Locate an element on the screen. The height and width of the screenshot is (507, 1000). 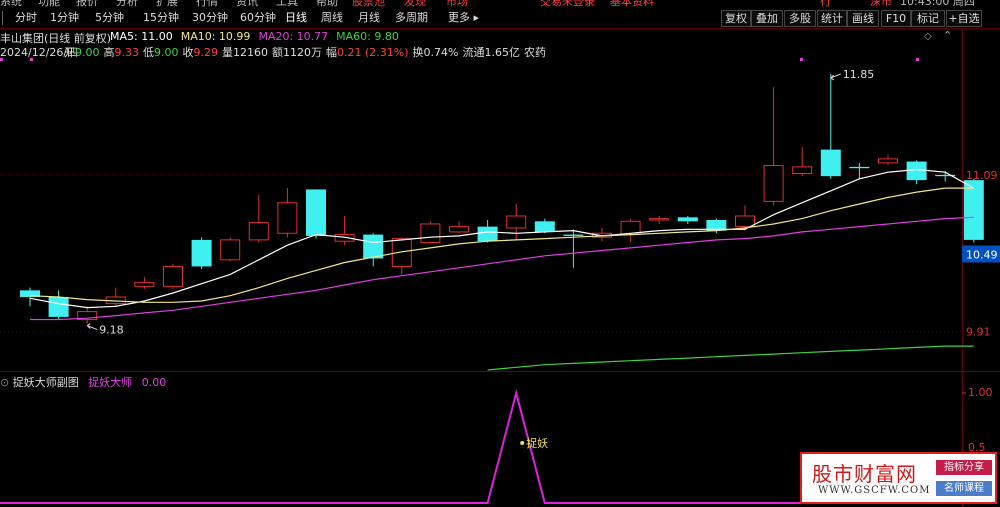
high-price-label: 11.85 is located at coordinates (859, 74).